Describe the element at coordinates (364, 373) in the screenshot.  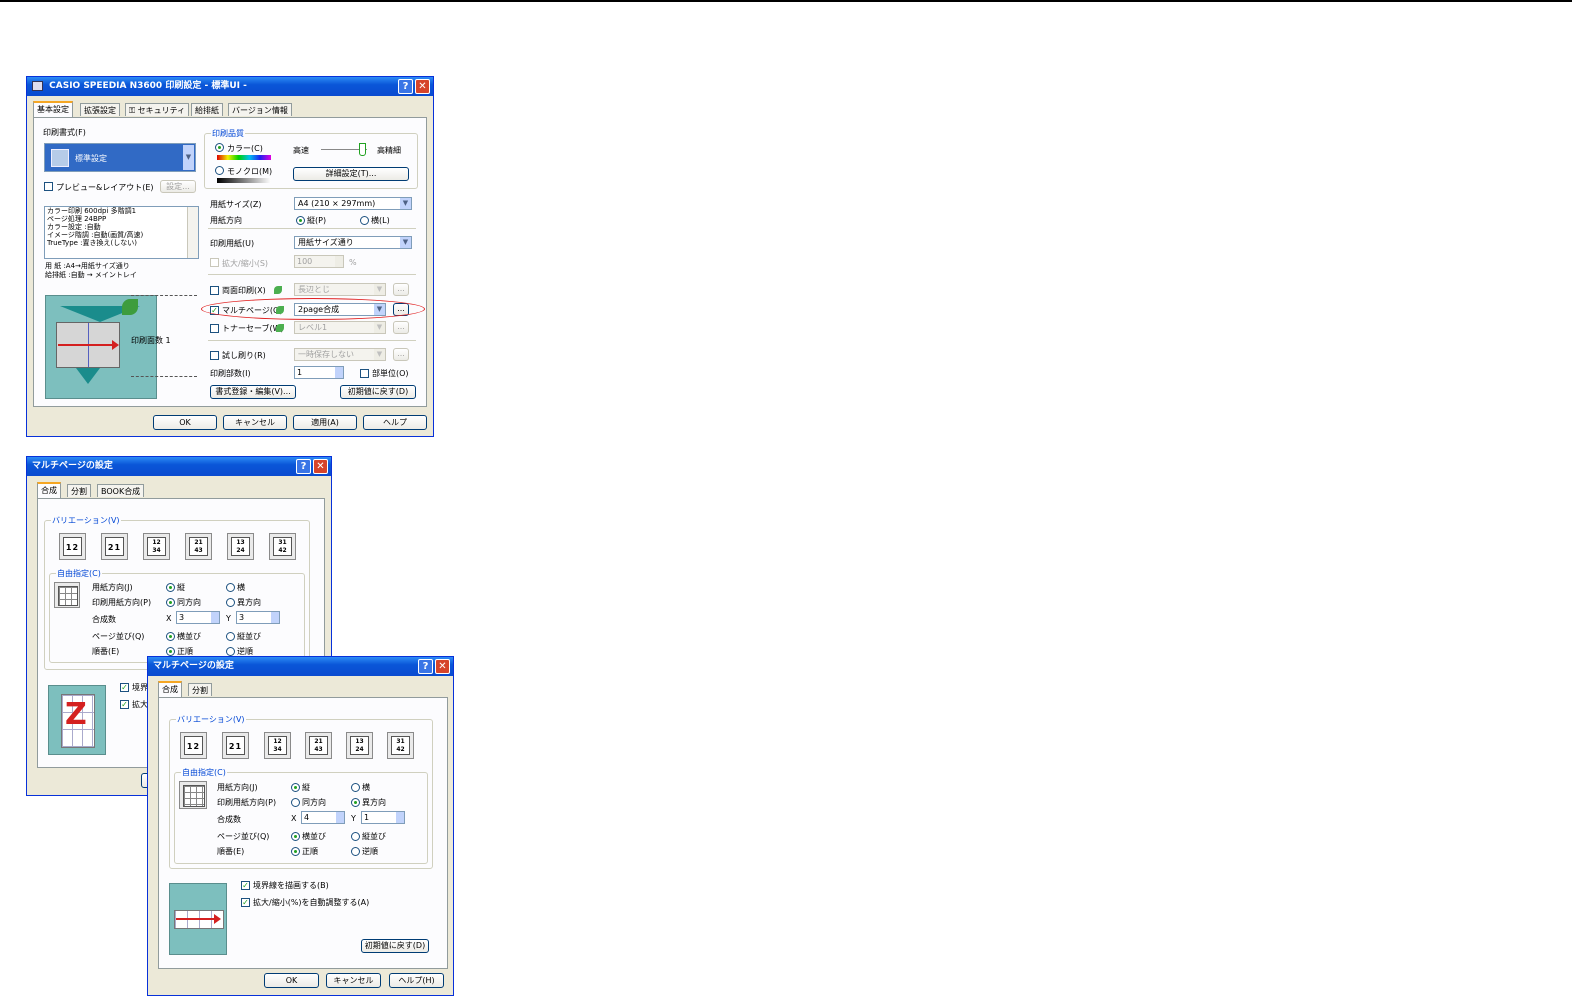
I see `collate-checkbox` at that location.